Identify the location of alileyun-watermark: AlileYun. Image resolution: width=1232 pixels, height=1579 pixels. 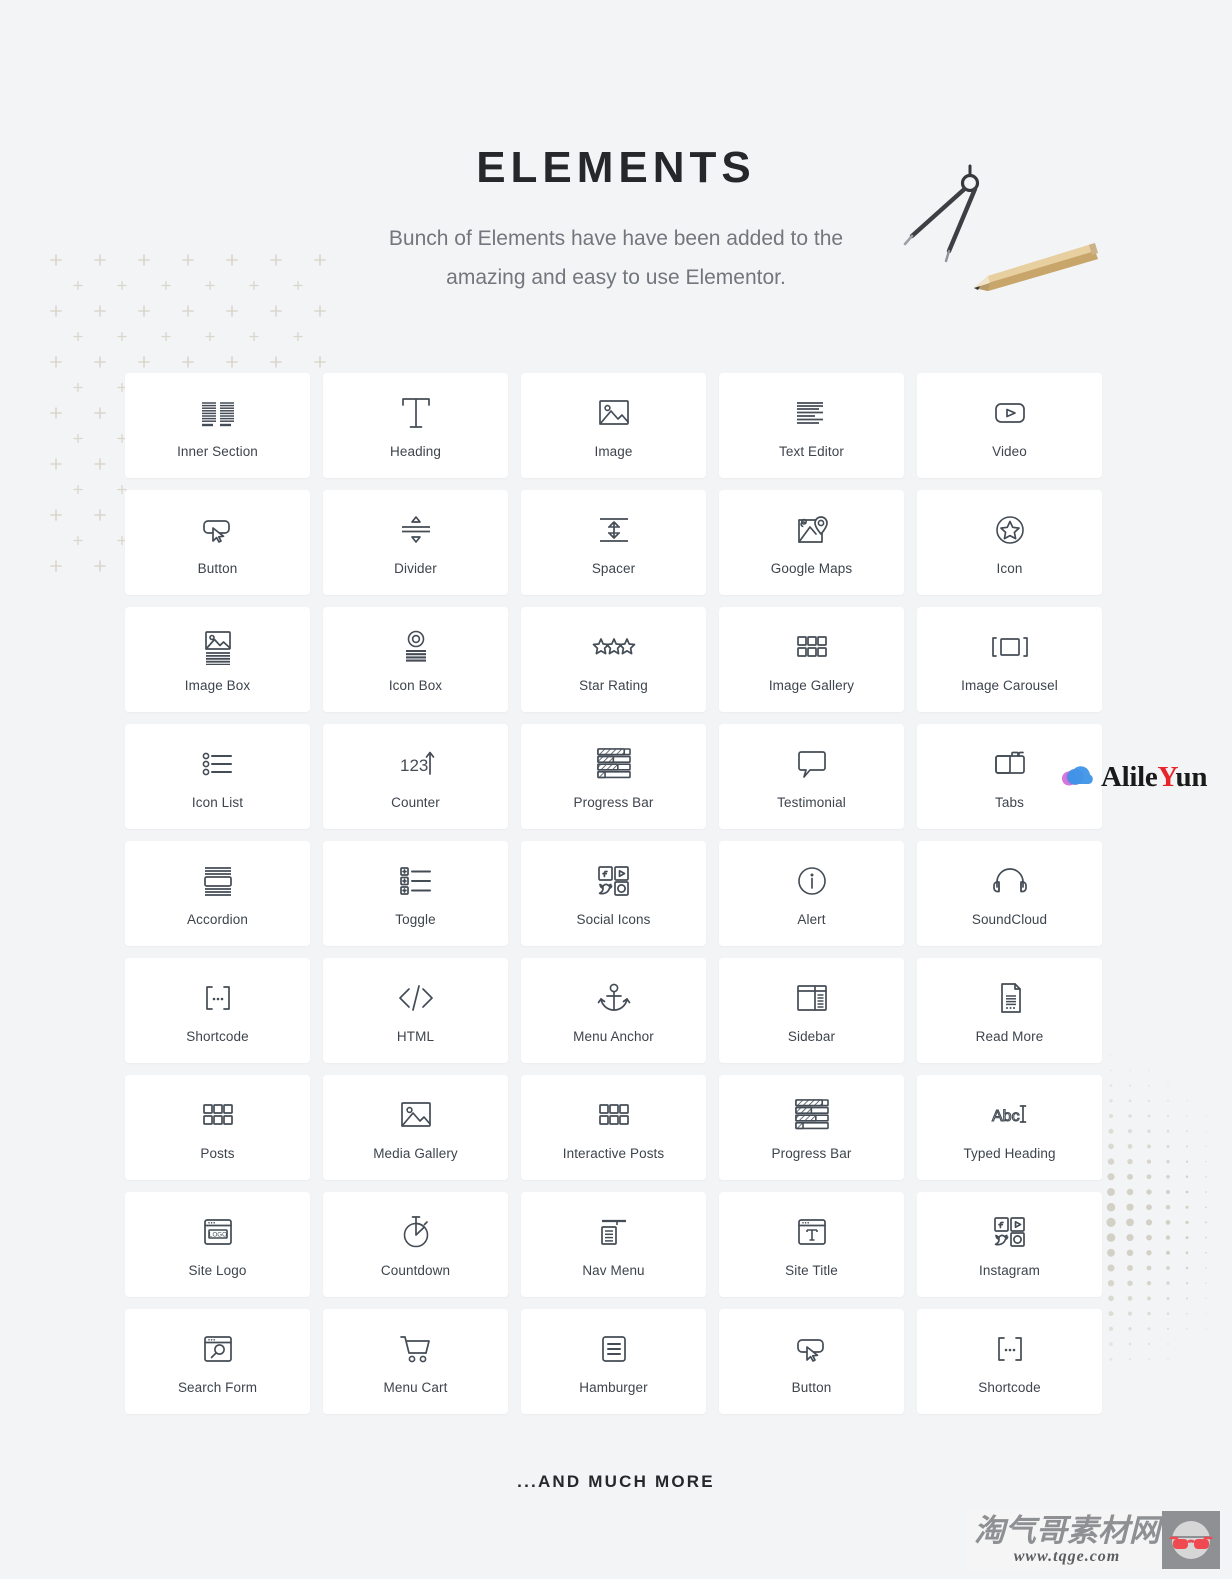
(1133, 777).